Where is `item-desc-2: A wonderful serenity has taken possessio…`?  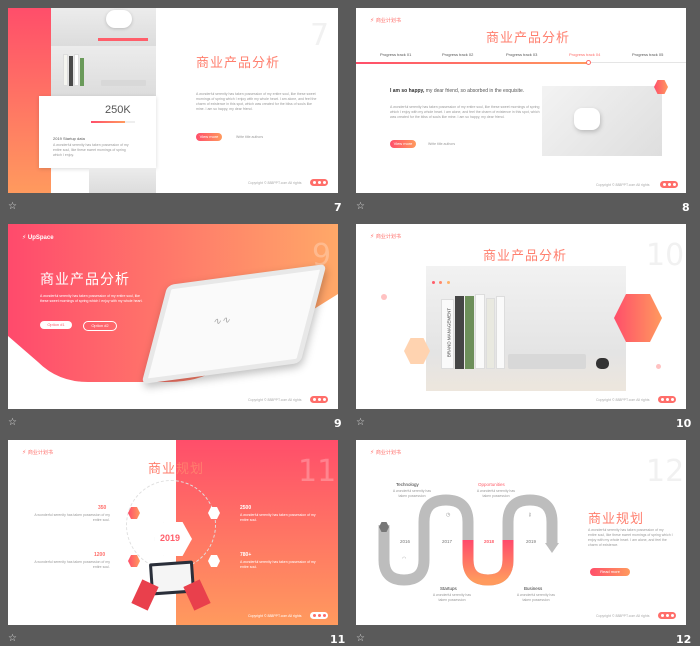 item-desc-2: A wonderful serenity has taken possessio… is located at coordinates (72, 564).